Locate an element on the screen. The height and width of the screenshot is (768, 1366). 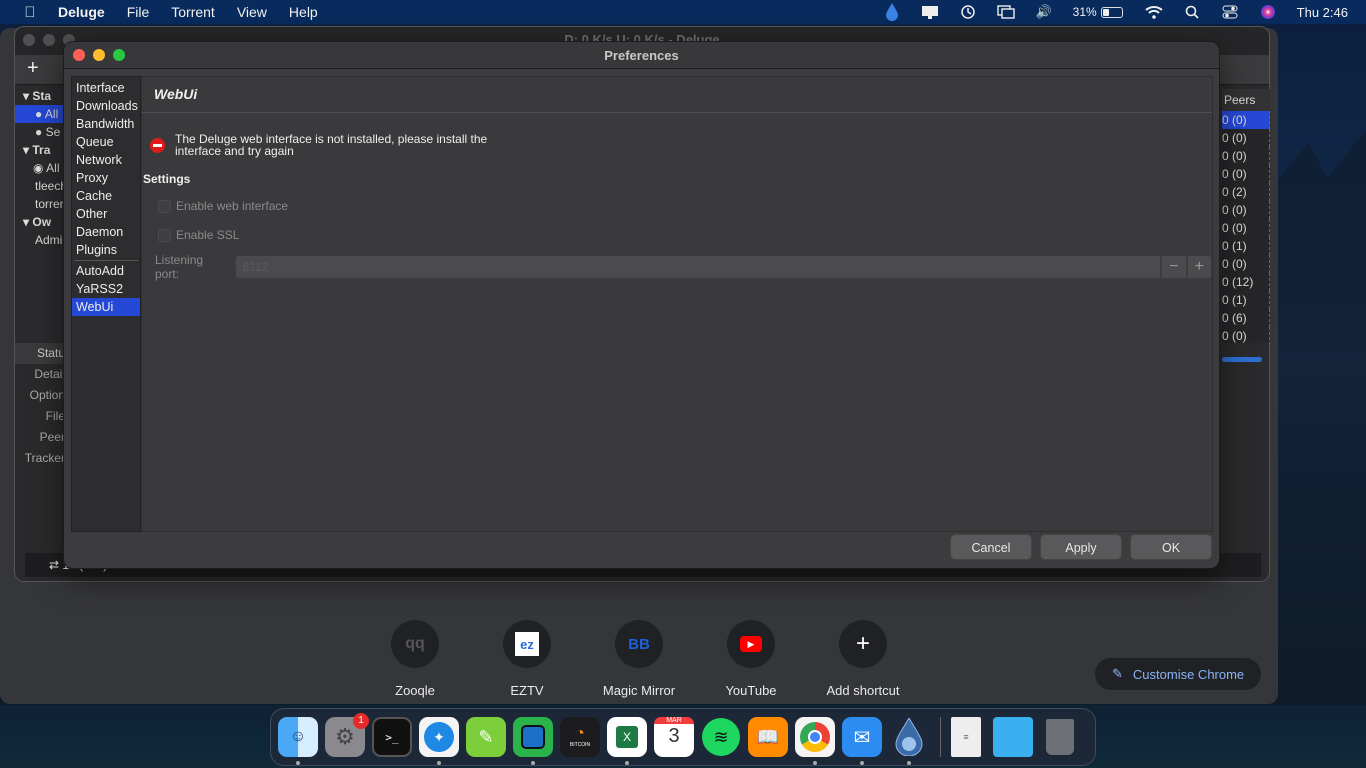
volume-icon: 🔊 is located at coordinates (1044, 12).